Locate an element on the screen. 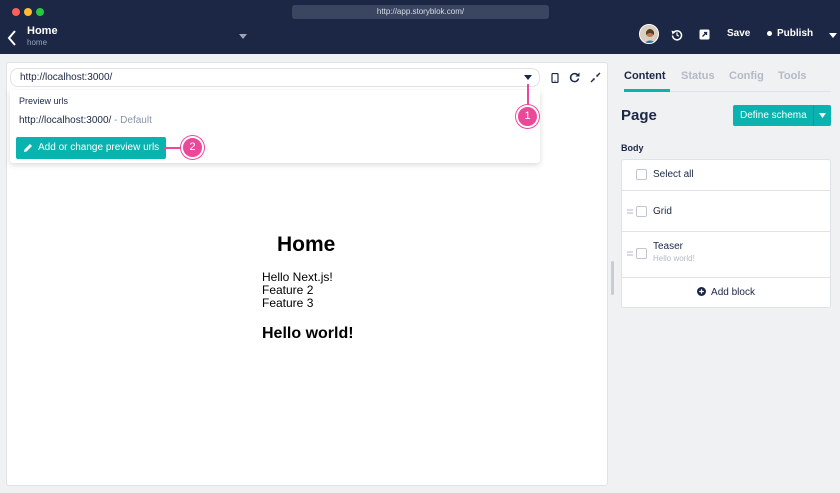 This screenshot has width=840, height=493. open-external-icon is located at coordinates (704, 34).